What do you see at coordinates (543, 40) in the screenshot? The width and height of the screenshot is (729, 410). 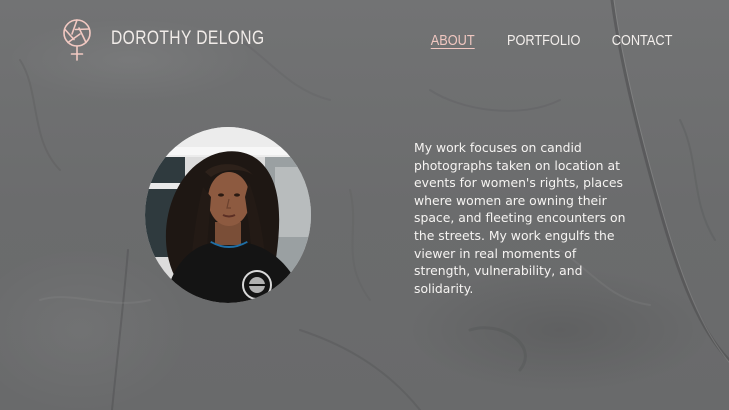 I see `nav-portfolio-link: PORTFOLIO` at bounding box center [543, 40].